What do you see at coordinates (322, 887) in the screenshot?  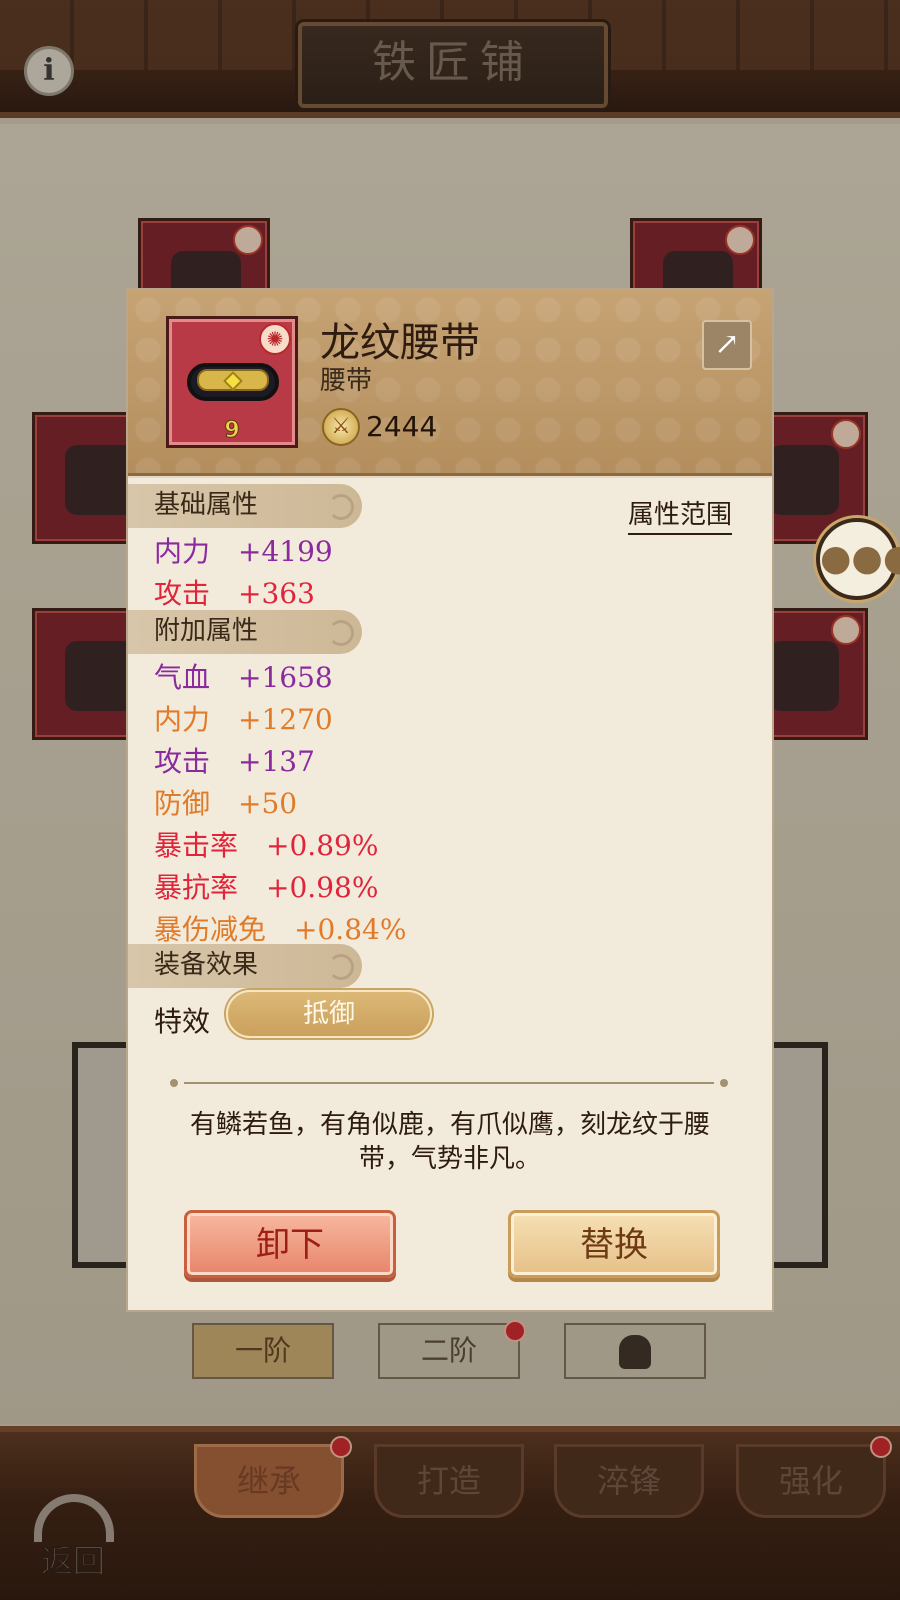 I see `stat-value: +0.98%` at bounding box center [322, 887].